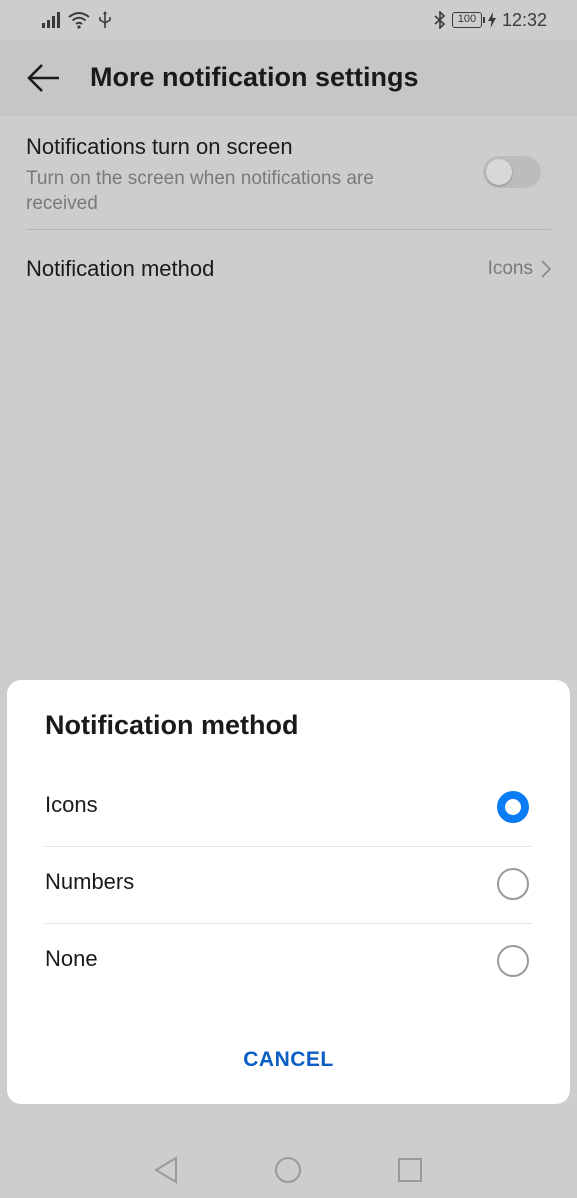  Describe the element at coordinates (90, 881) in the screenshot. I see `option-label: Numbers` at that location.